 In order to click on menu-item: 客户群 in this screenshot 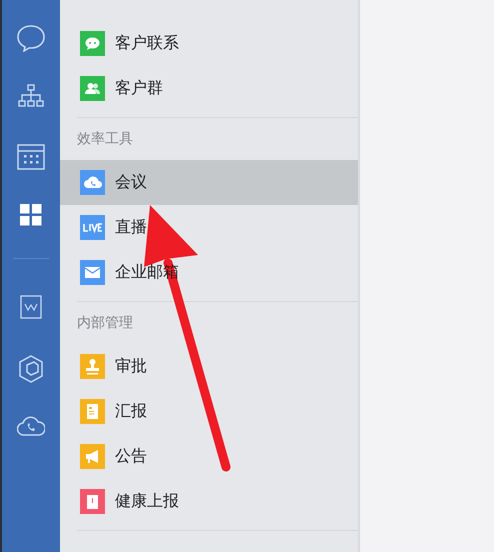, I will do `click(209, 88)`.